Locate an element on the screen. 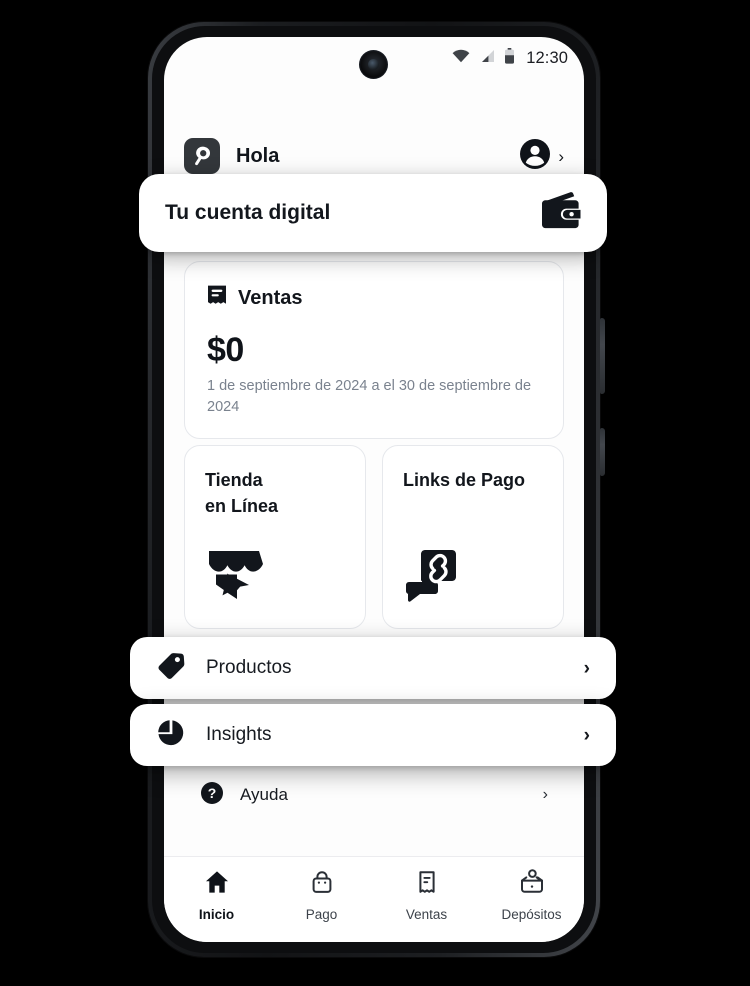 This screenshot has width=750, height=986. spotlight-row-productos-label: Productos is located at coordinates (249, 667).